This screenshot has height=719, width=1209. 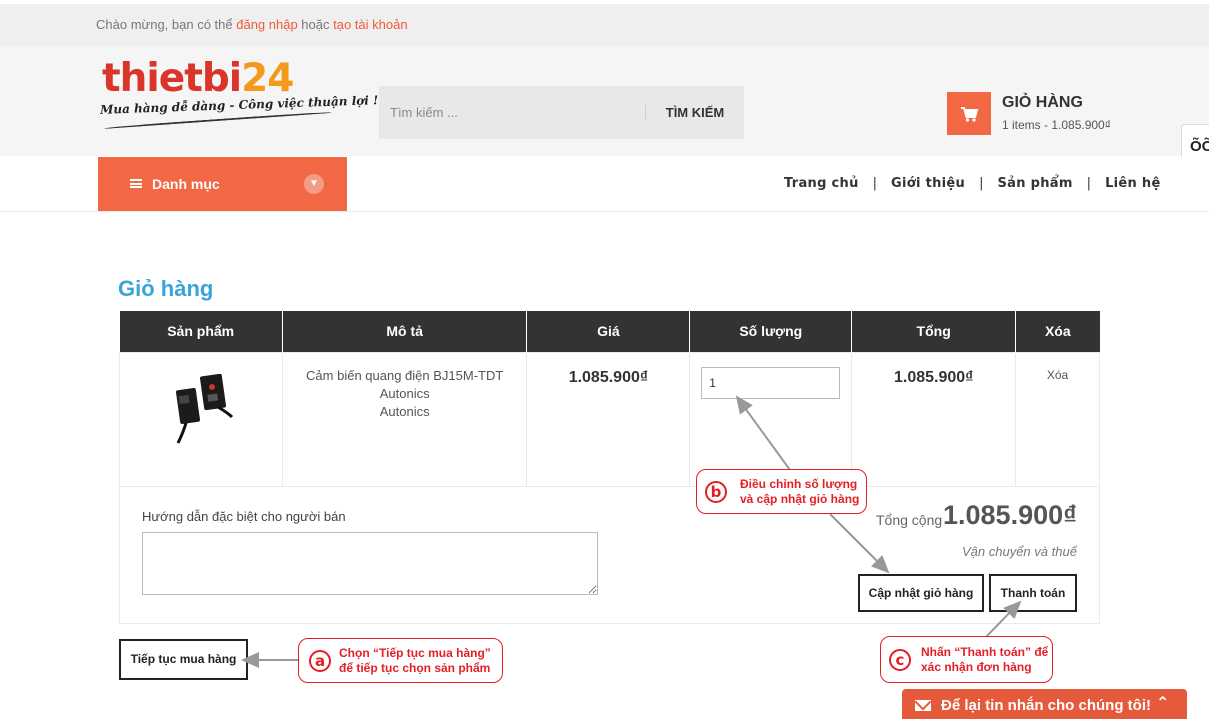 What do you see at coordinates (976, 667) in the screenshot?
I see `annotation-c-line2: xác nhận đơn hàng` at bounding box center [976, 667].